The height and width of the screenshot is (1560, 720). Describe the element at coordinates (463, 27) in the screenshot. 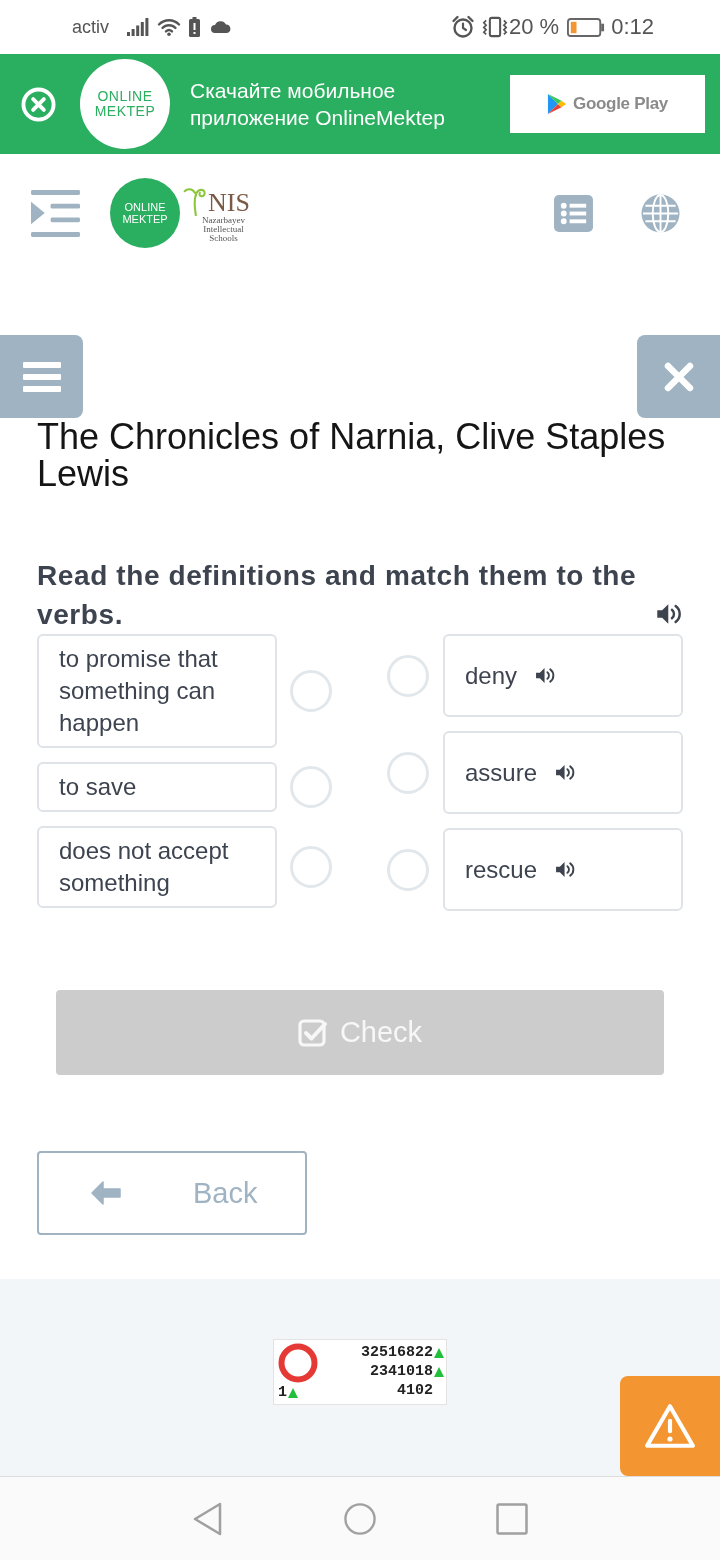

I see `alarm-icon` at that location.